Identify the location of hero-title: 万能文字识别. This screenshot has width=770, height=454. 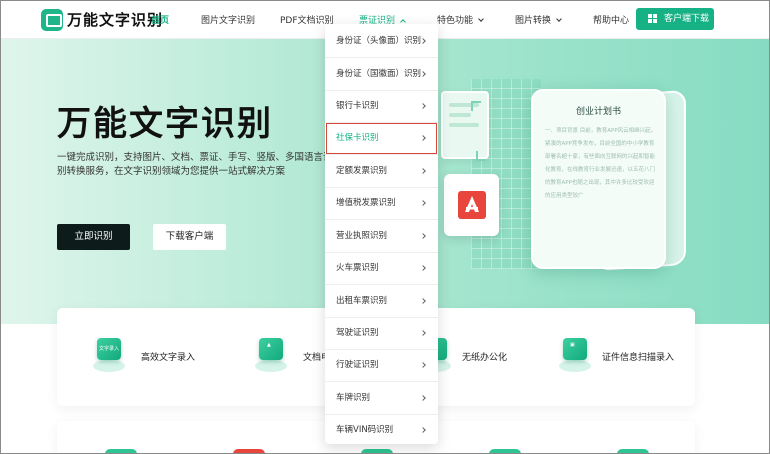
(165, 124).